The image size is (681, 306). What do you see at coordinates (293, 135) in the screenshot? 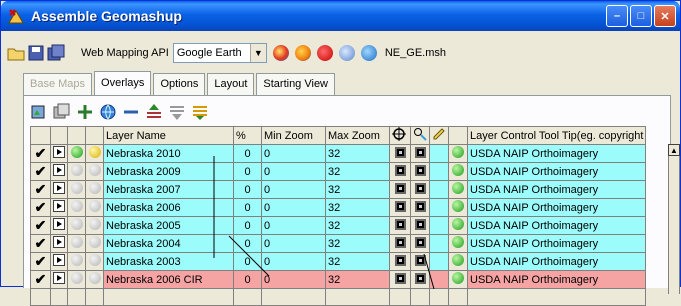
I see `col-header-min-zoom: Min Zoom` at bounding box center [293, 135].